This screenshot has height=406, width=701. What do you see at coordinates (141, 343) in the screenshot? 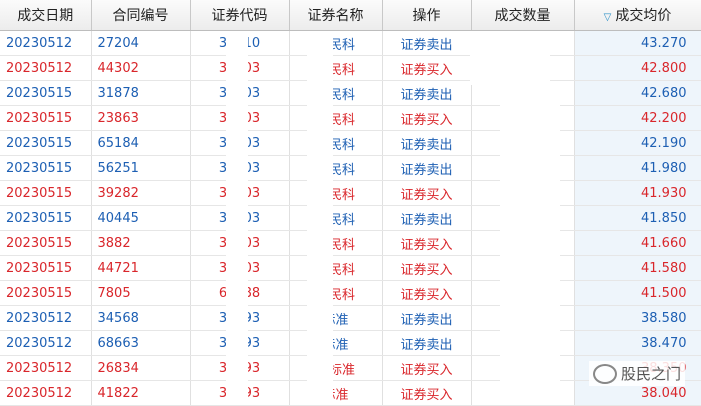
I see `cell-contract: 68663` at bounding box center [141, 343].